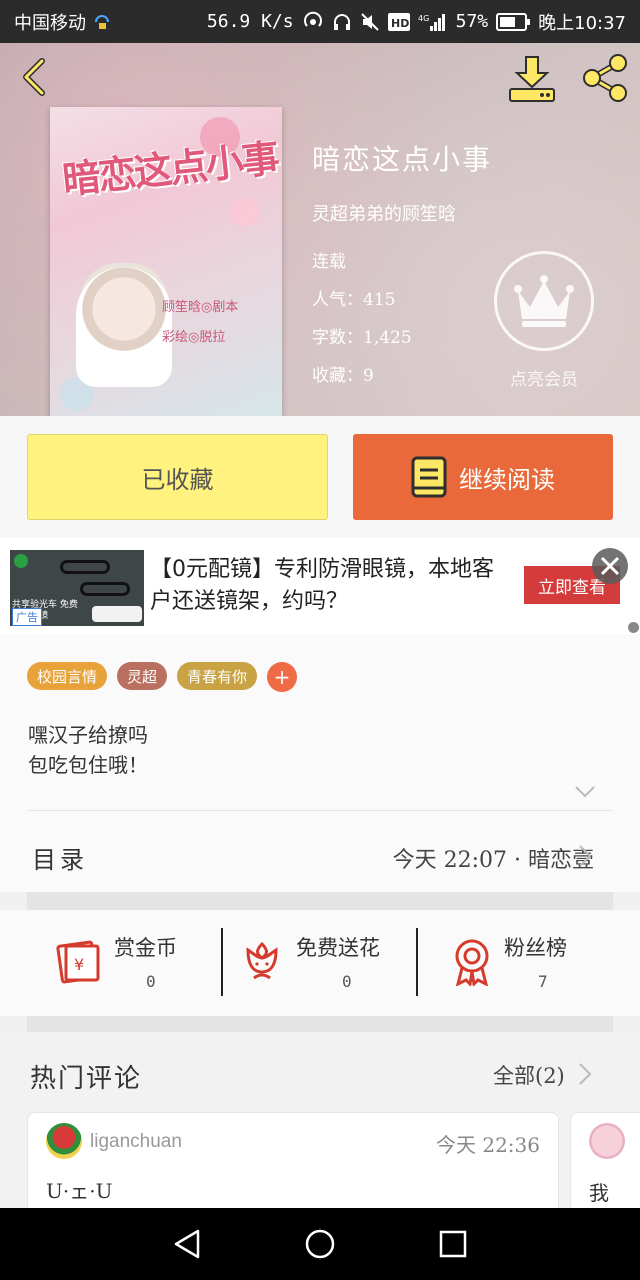 The height and width of the screenshot is (1280, 640). What do you see at coordinates (543, 981) in the screenshot?
I see `stat-value: 7` at bounding box center [543, 981].